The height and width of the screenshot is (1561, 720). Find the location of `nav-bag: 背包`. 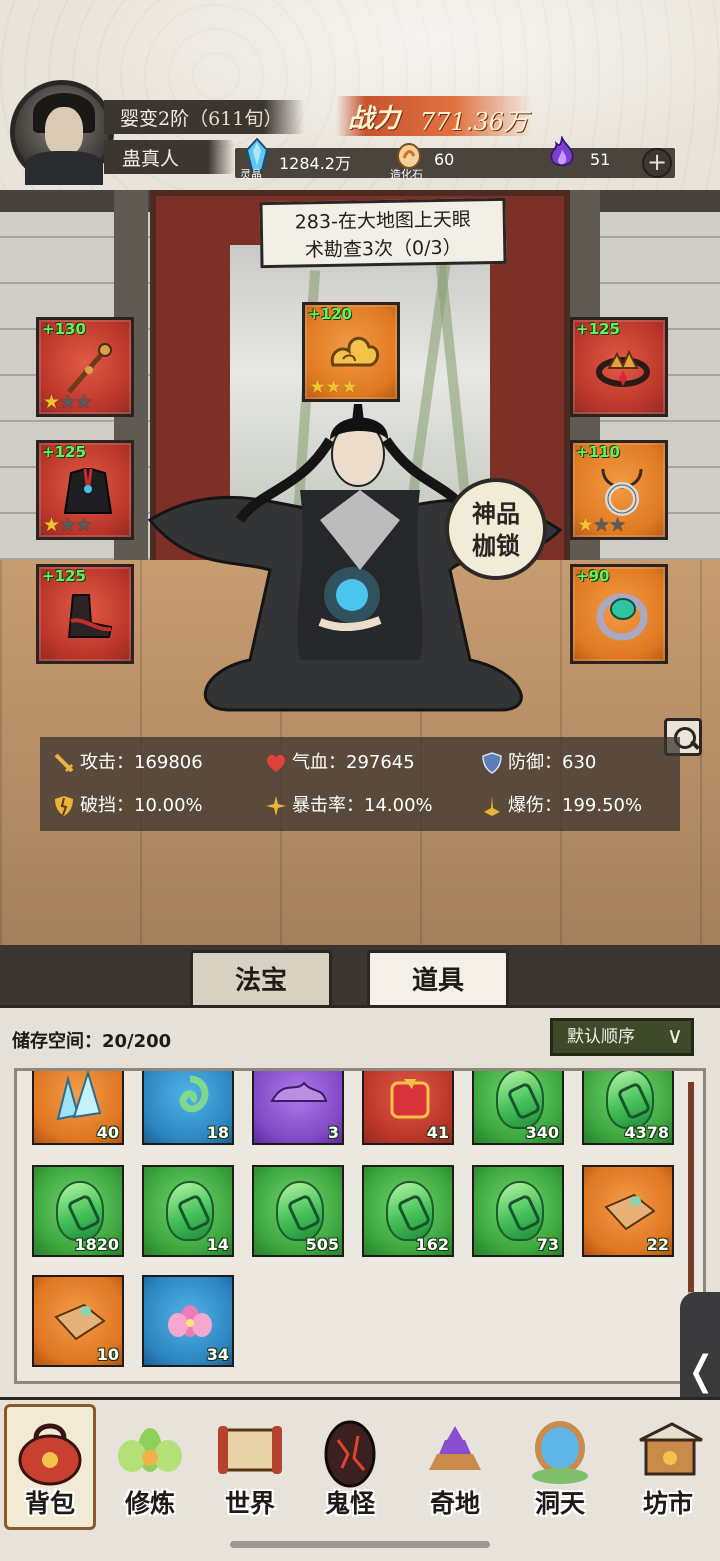

nav-bag: 背包 is located at coordinates (50, 1470).